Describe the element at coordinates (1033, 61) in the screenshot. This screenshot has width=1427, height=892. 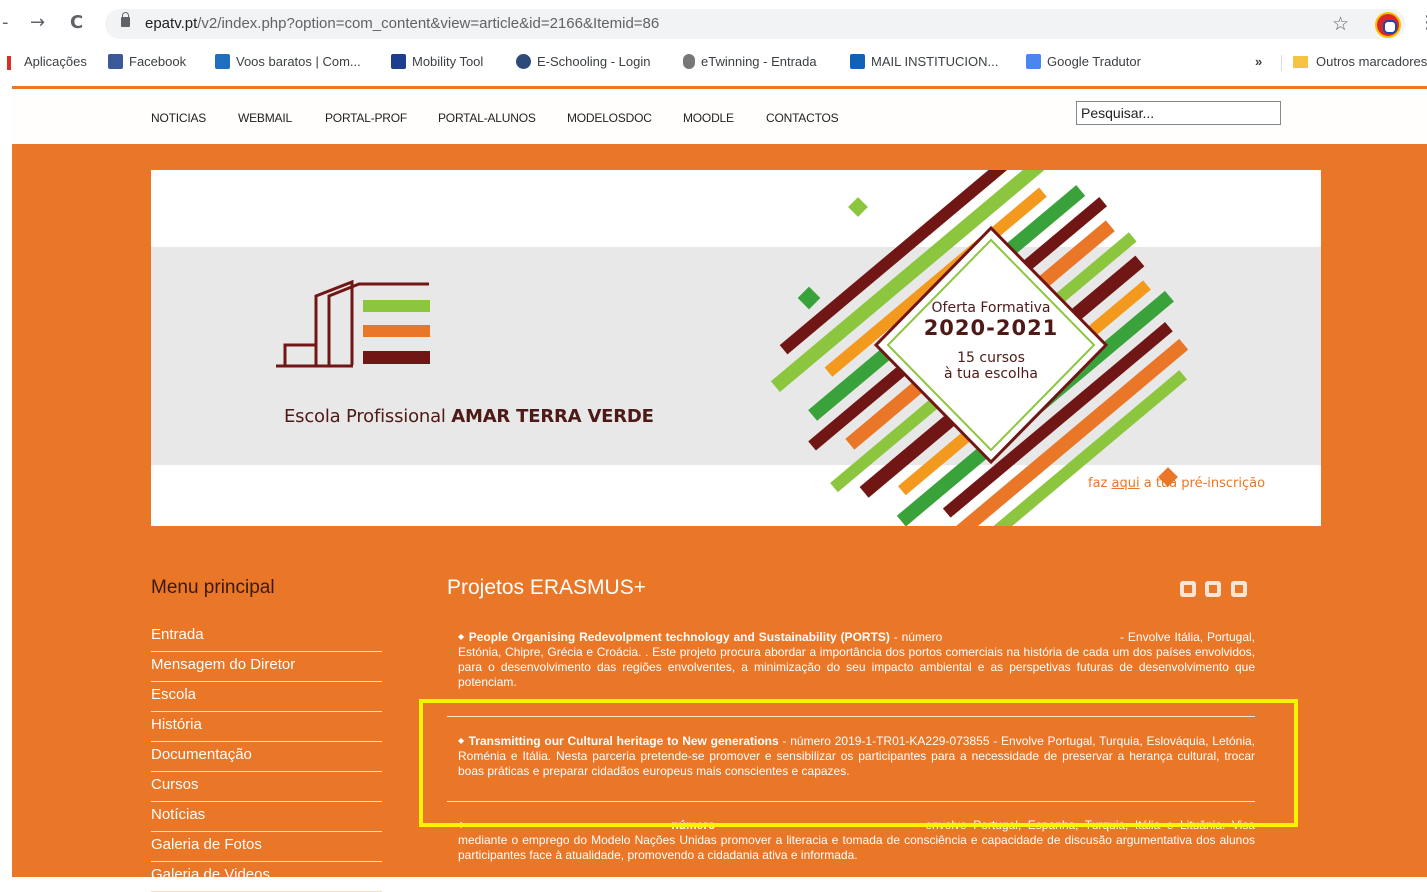
I see `translate-icon` at that location.